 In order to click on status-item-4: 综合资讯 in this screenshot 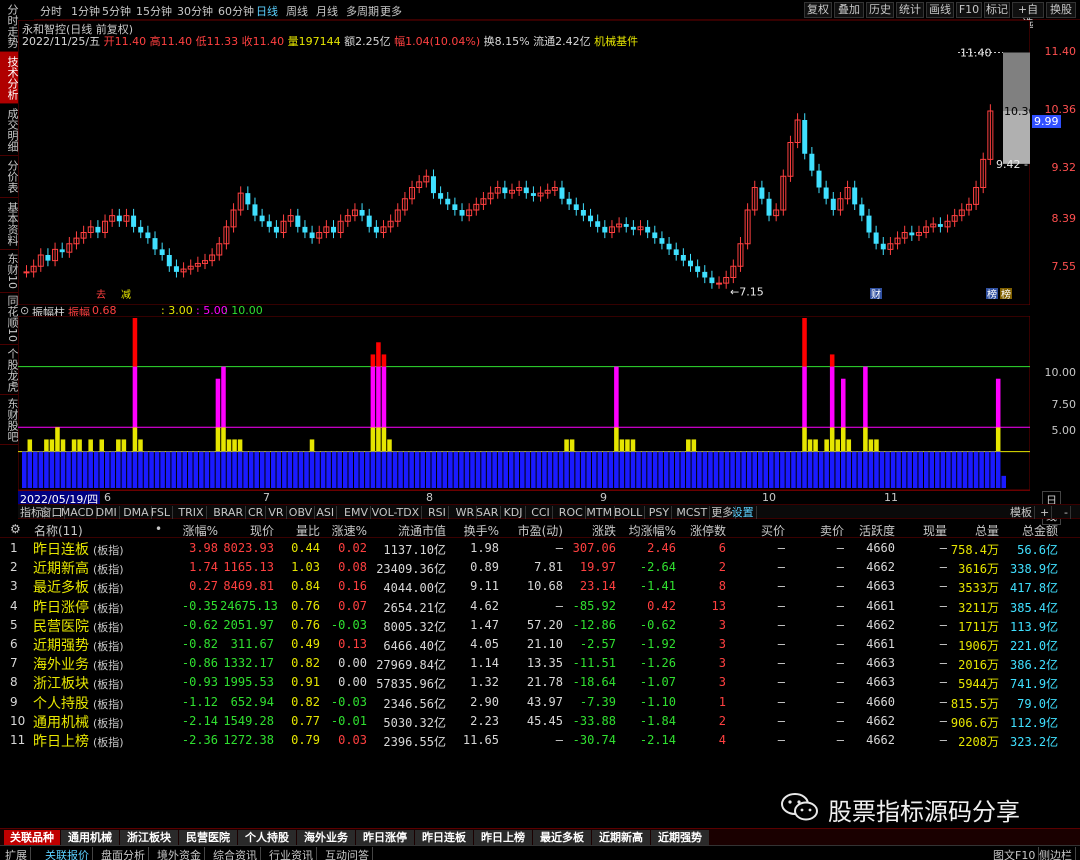, I will do `click(235, 853)`.